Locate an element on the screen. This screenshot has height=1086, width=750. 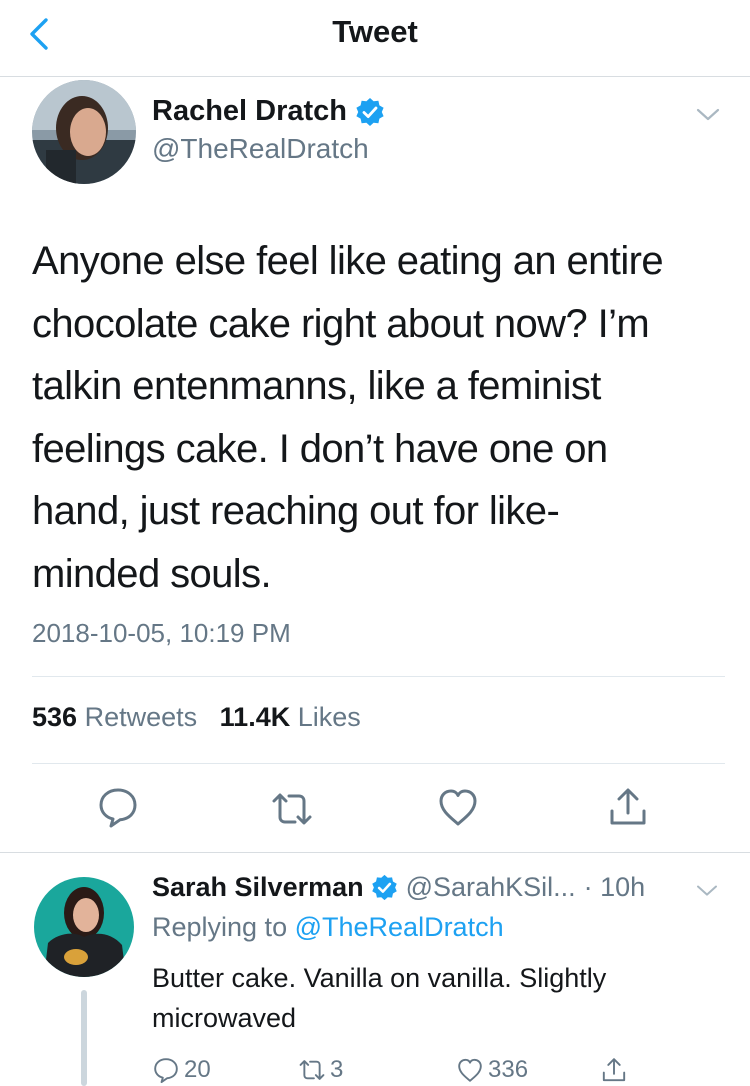
tweet-text-line: Anyone else feel like eating an entire is located at coordinates (348, 261).